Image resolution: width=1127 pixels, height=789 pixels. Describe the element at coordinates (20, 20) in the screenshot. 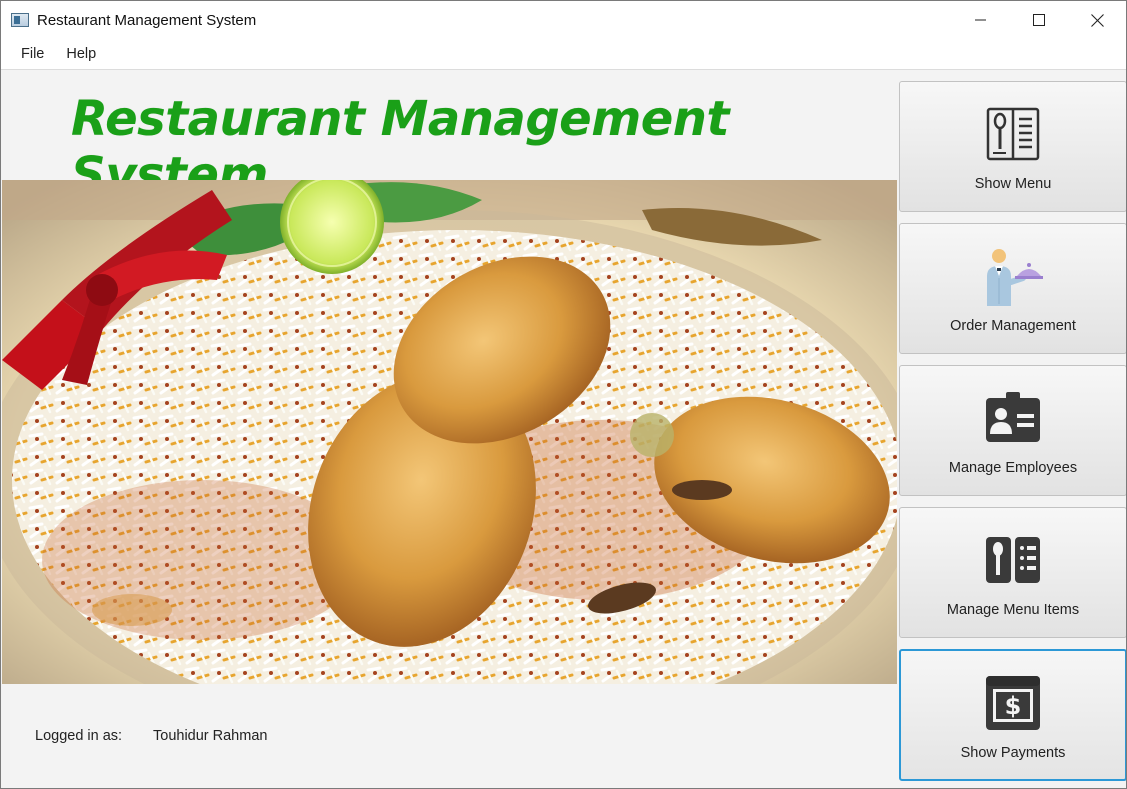

I see `app-window-icon` at that location.